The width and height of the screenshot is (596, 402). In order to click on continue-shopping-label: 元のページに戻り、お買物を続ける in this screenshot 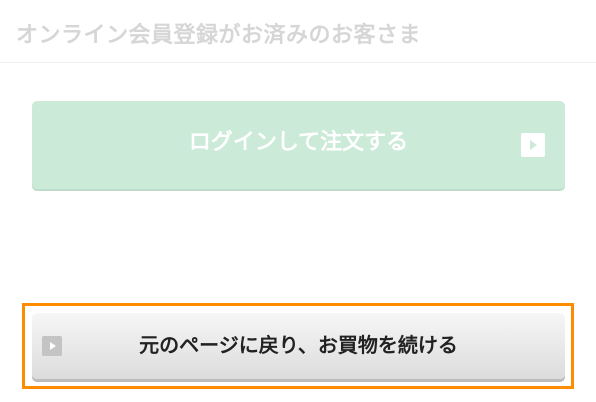, I will do `click(298, 345)`.